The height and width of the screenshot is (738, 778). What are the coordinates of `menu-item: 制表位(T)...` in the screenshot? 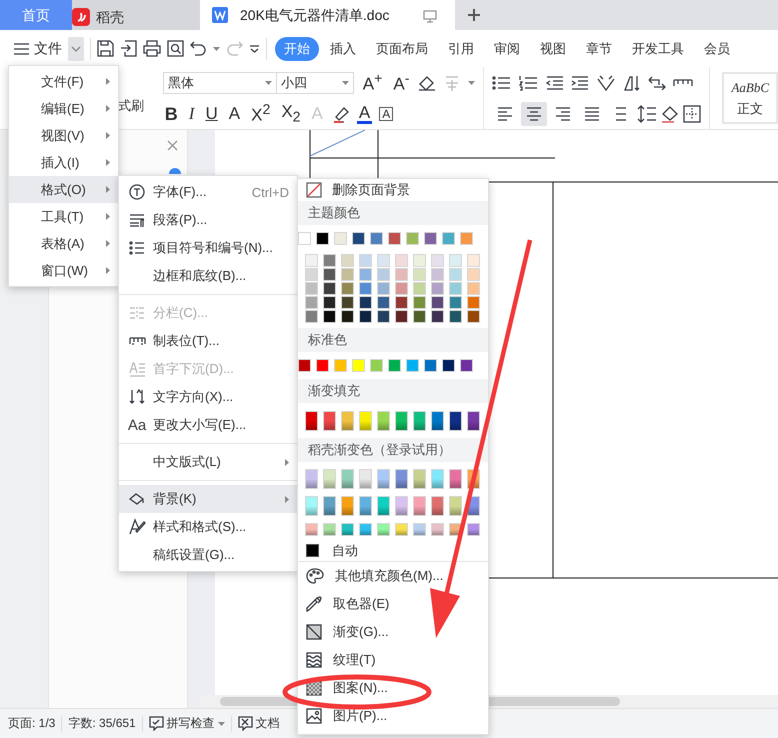 It's located at (208, 341).